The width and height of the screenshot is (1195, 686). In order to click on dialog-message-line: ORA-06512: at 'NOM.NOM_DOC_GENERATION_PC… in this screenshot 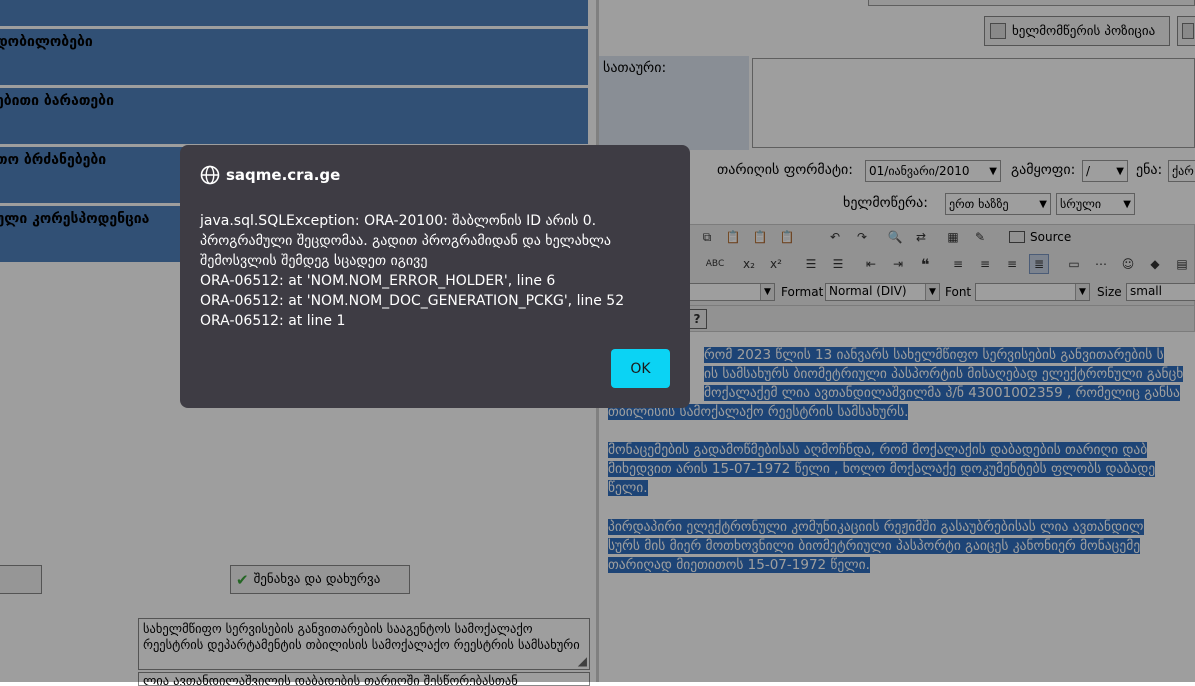, I will do `click(412, 301)`.